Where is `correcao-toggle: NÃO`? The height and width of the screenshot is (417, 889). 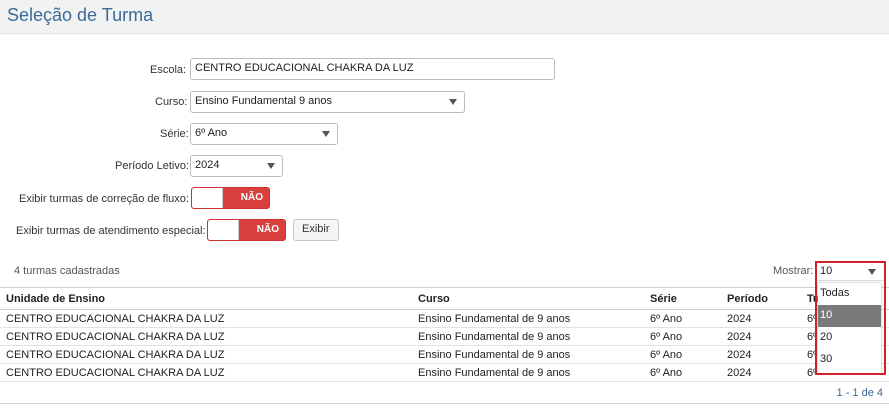 correcao-toggle: NÃO is located at coordinates (230, 198).